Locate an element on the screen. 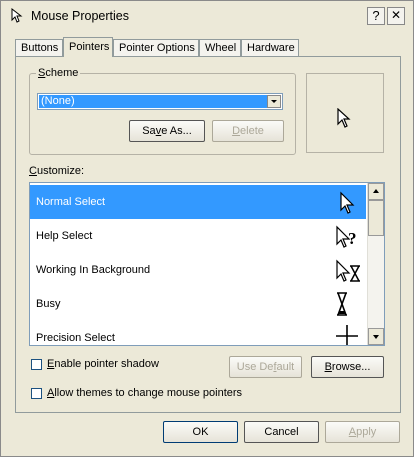  cursor-preview is located at coordinates (345, 113).